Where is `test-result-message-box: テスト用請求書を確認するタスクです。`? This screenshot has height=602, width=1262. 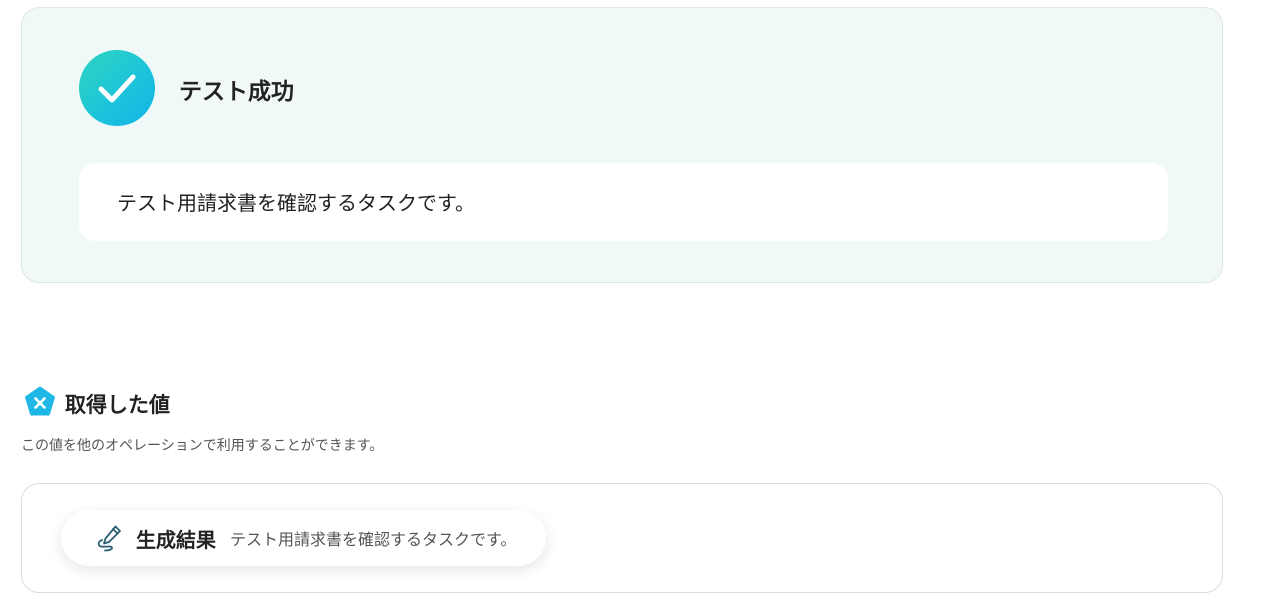 test-result-message-box: テスト用請求書を確認するタスクです。 is located at coordinates (623, 202).